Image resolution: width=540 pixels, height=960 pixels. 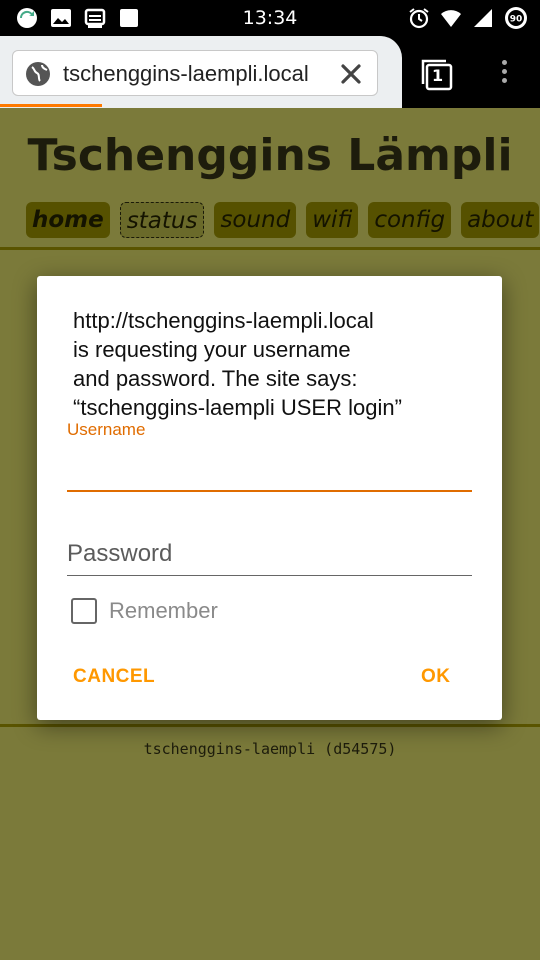 I want to click on ok-button: OK, so click(x=436, y=677).